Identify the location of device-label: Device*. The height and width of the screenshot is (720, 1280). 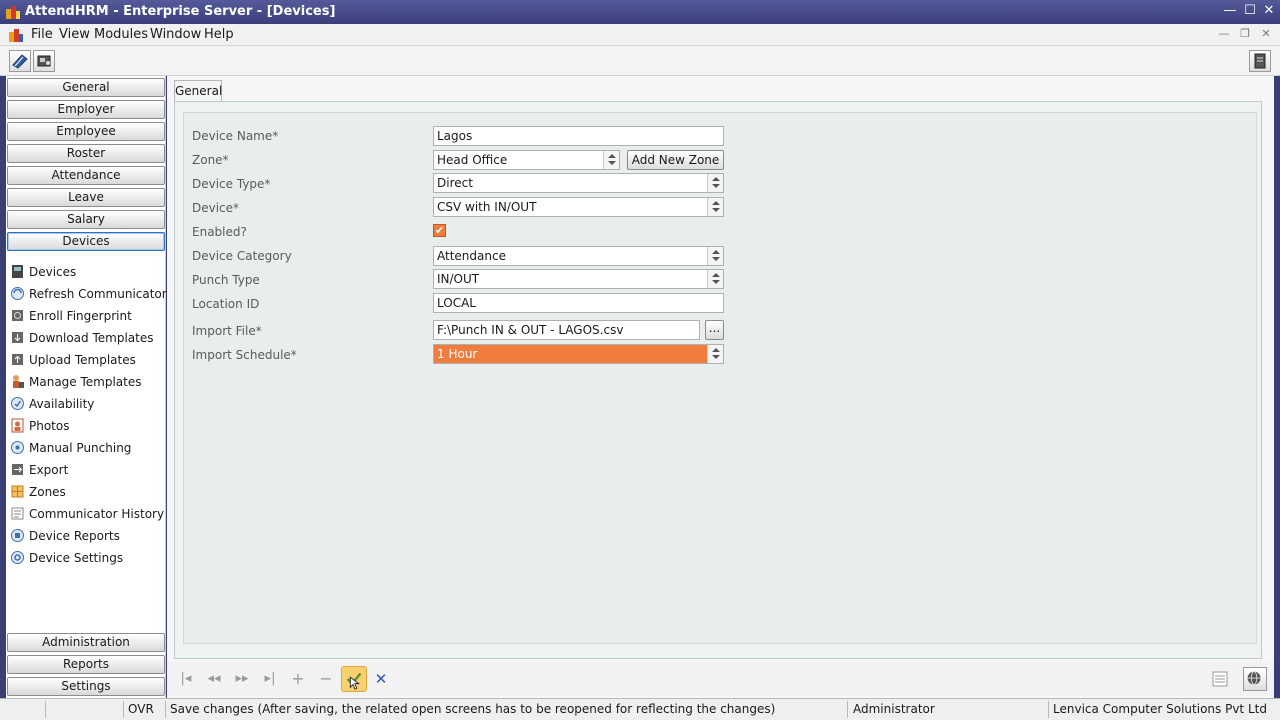
(216, 208).